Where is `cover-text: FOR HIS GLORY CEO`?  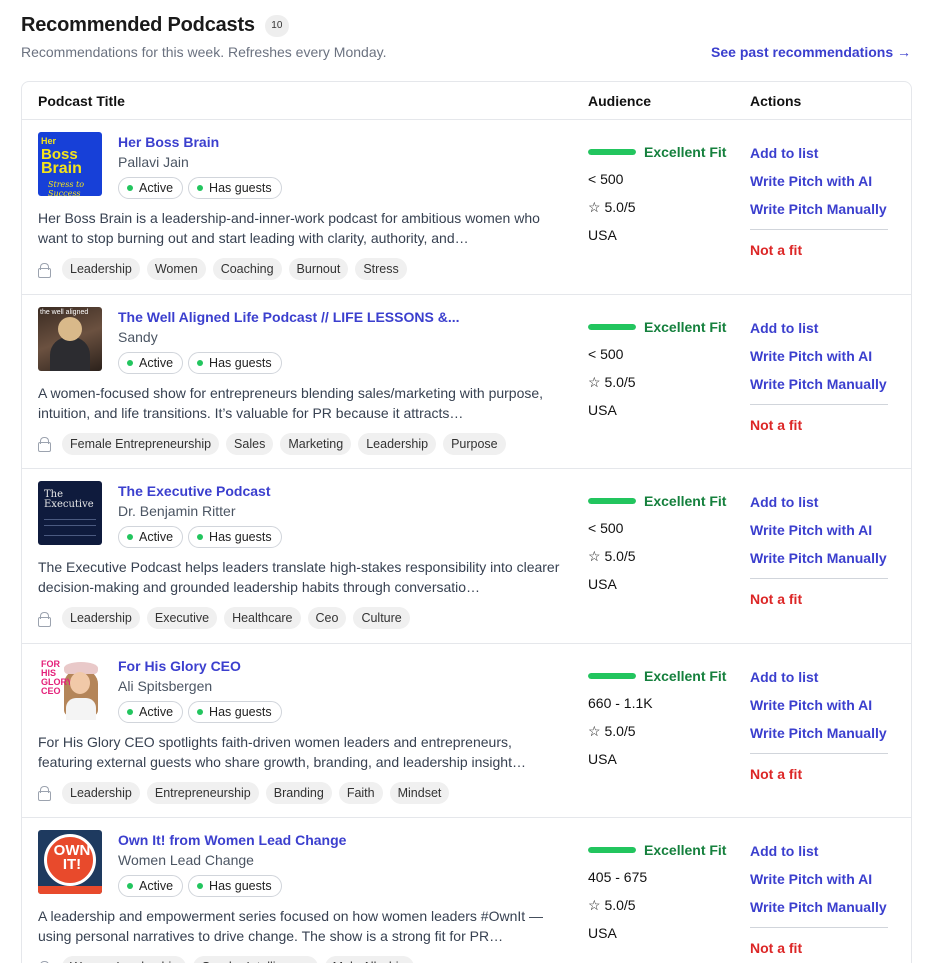
cover-text: FOR HIS GLORY CEO is located at coordinates (57, 677).